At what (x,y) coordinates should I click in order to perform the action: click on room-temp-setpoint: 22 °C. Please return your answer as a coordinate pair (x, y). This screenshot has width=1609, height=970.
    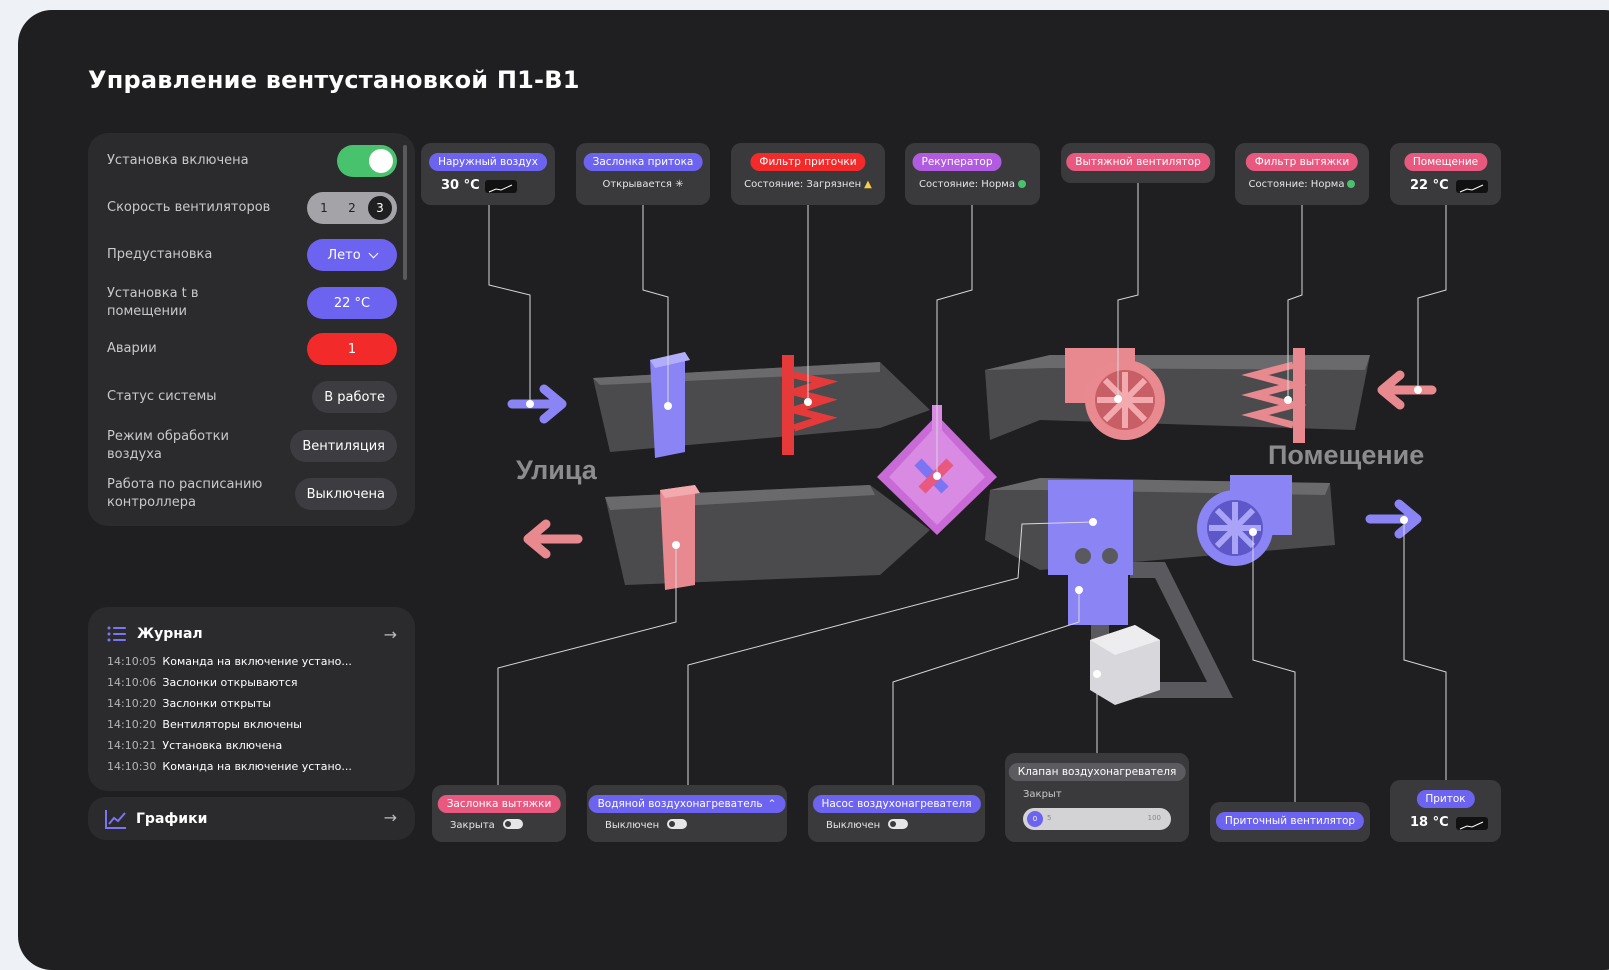
    Looking at the image, I should click on (352, 303).